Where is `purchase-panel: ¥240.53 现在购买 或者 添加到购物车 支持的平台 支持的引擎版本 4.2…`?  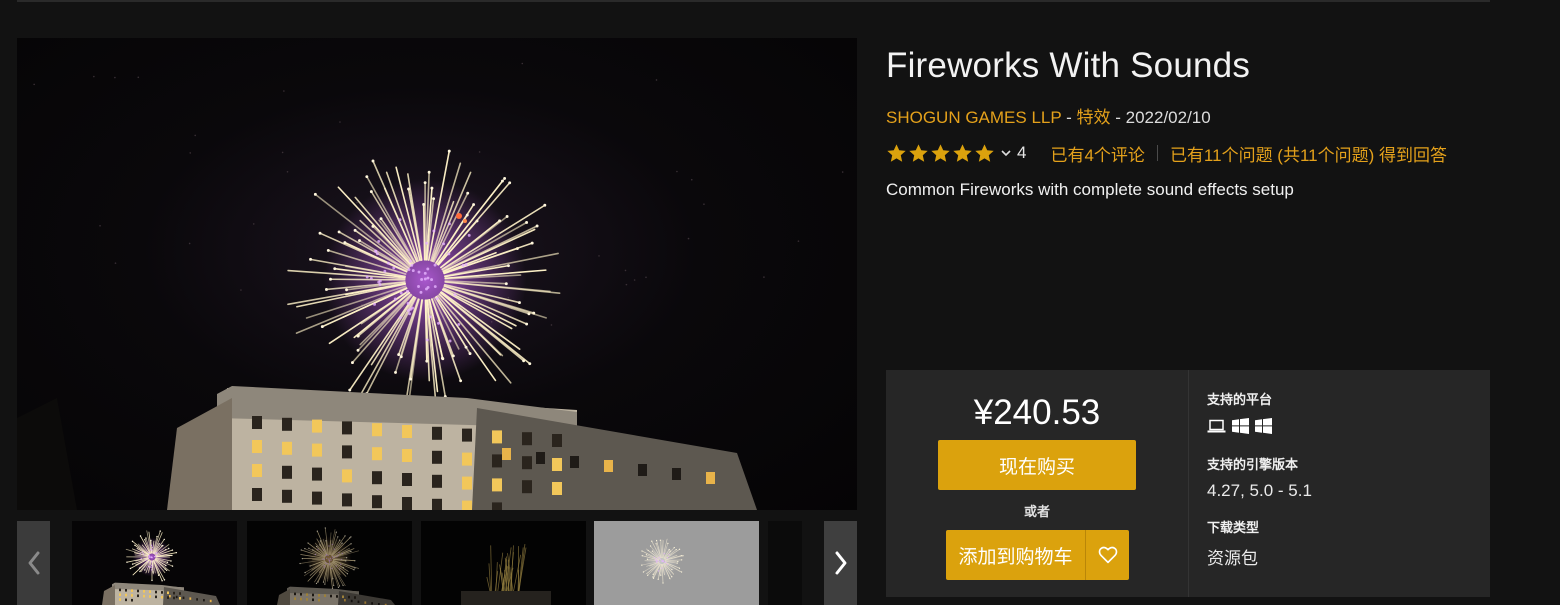 purchase-panel: ¥240.53 现在购买 或者 添加到购物车 支持的平台 支持的引擎版本 4.2… is located at coordinates (1188, 483).